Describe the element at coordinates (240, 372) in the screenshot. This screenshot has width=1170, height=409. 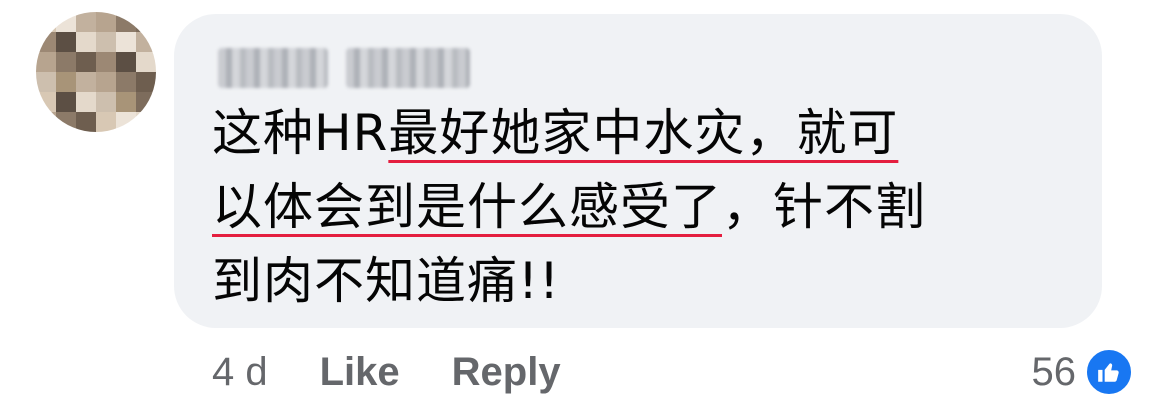
I see `timestamp: 4 d` at that location.